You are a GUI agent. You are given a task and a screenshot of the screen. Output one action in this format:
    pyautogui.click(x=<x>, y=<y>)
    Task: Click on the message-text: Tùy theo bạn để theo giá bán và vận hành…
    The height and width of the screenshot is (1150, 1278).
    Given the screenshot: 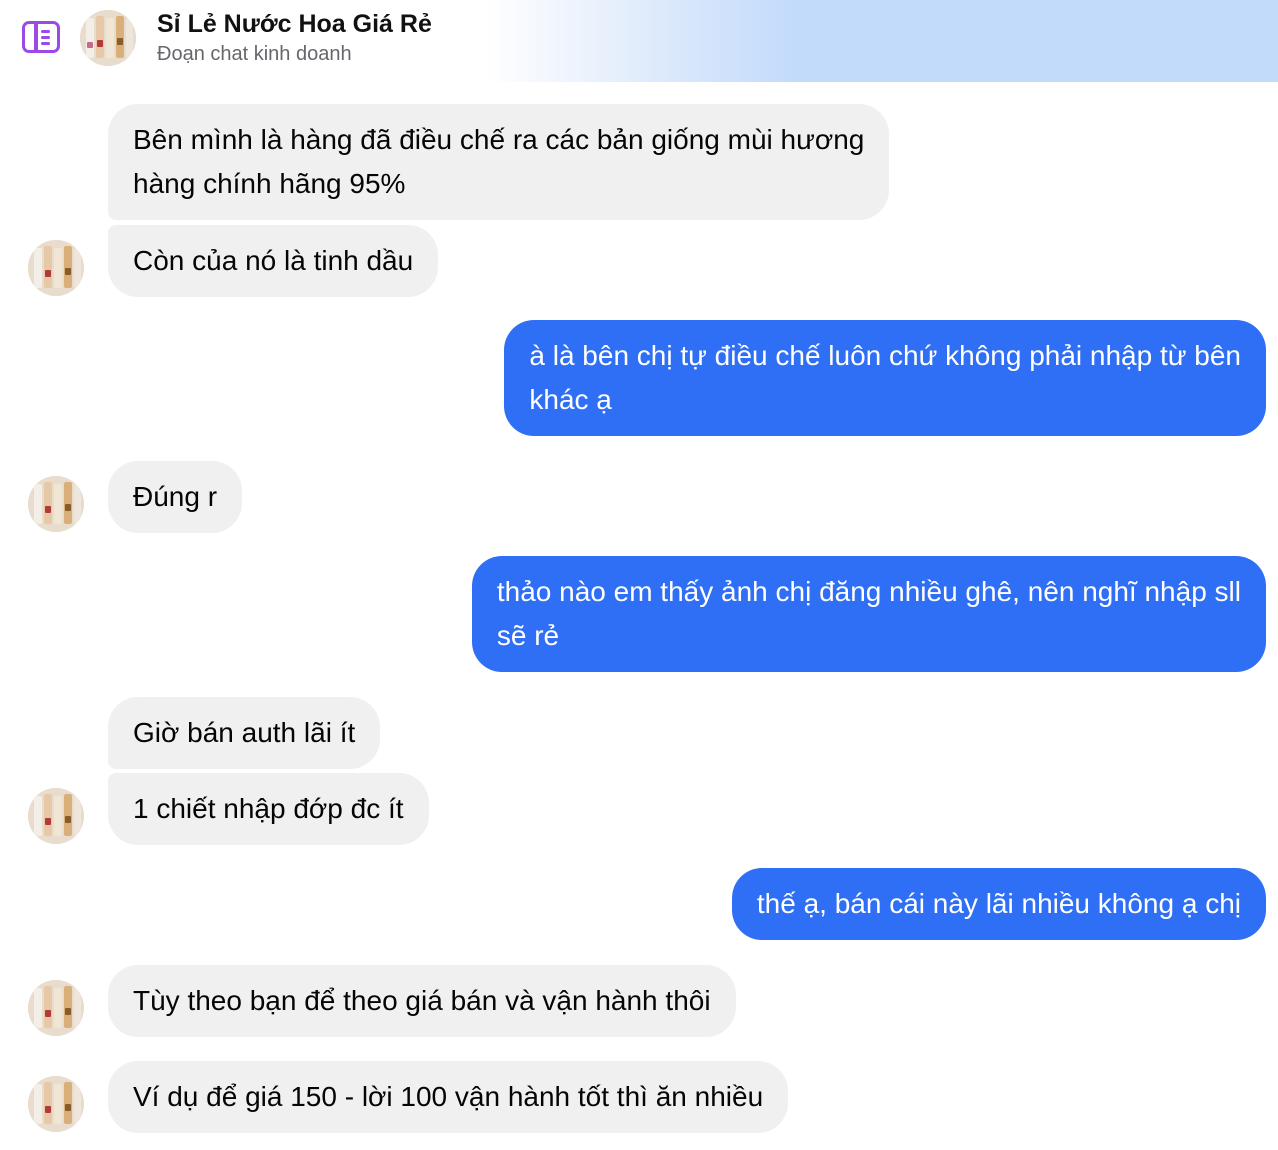 What is the action you would take?
    pyautogui.click(x=422, y=1000)
    